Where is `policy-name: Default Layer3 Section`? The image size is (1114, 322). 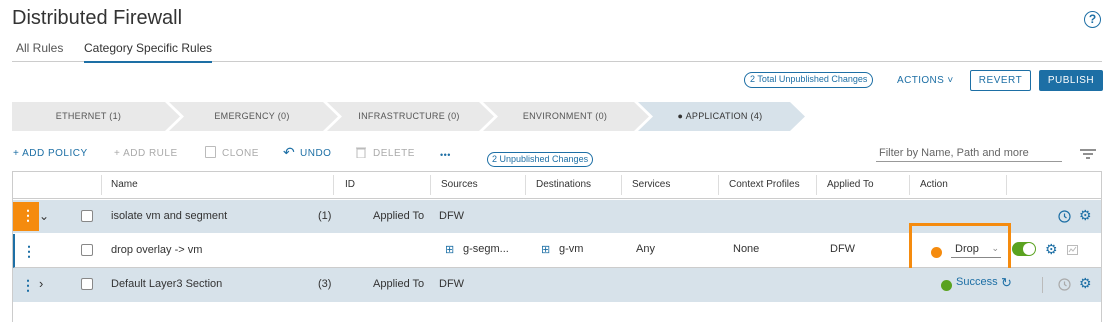 policy-name: Default Layer3 Section is located at coordinates (166, 284).